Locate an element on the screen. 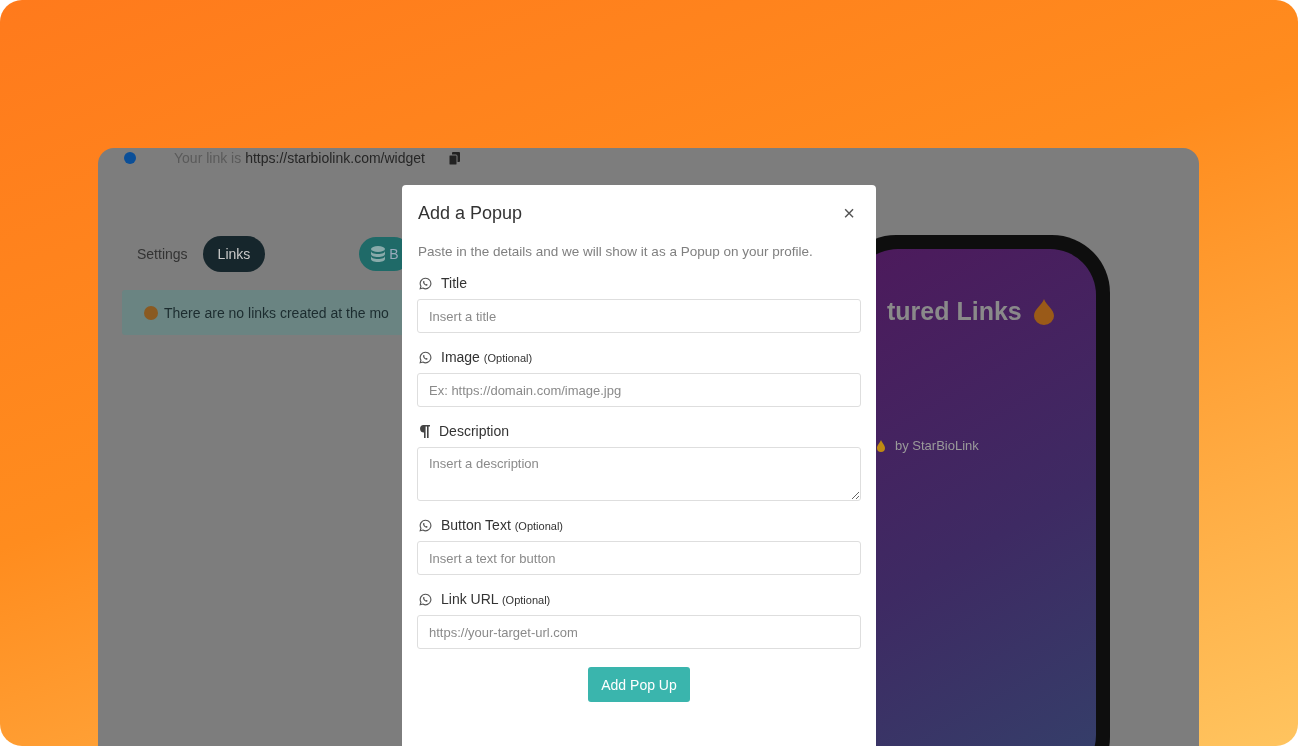 The height and width of the screenshot is (746, 1298). alert-text: There are no links created at the mo is located at coordinates (276, 312).